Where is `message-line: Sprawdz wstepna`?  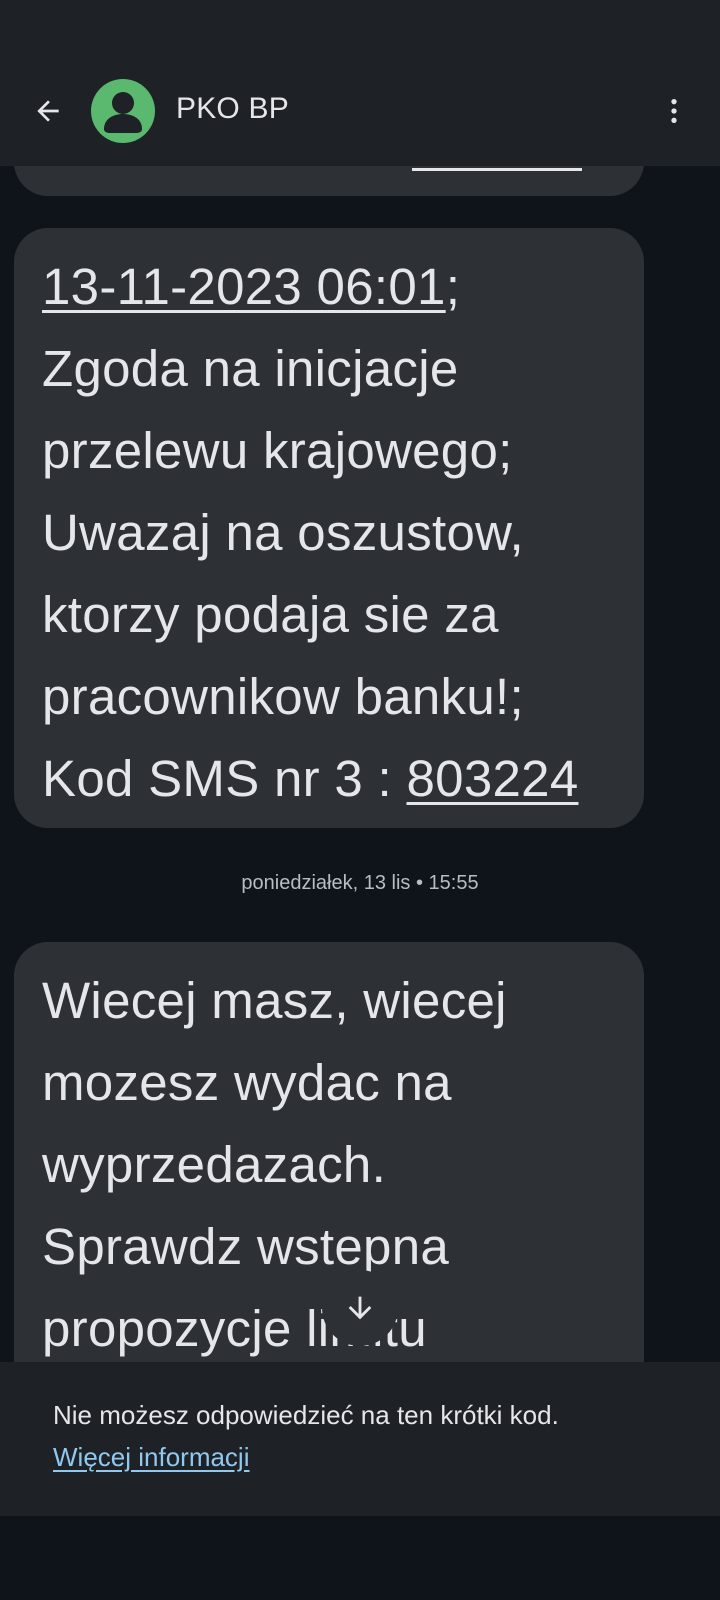
message-line: Sprawdz wstepna is located at coordinates (246, 1246).